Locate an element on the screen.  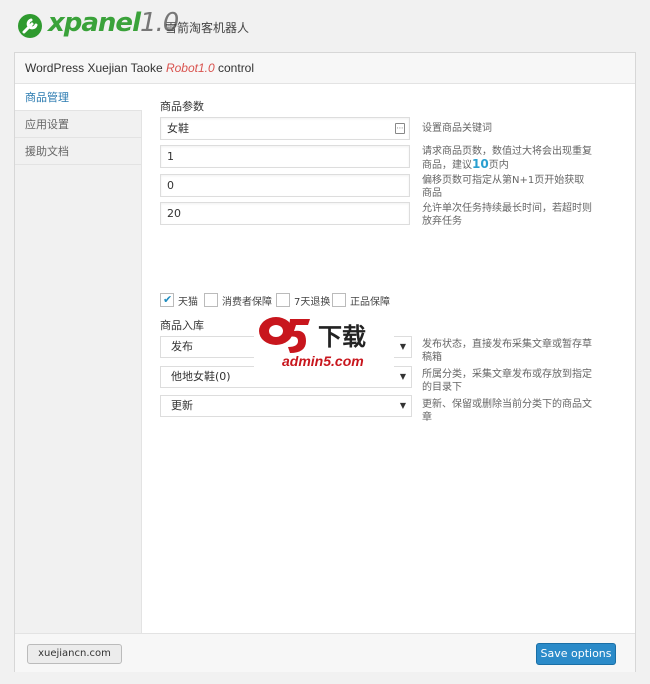
panel-header: WordPress Xuejian Taoke Robot1.0 control is located at coordinates (325, 68).